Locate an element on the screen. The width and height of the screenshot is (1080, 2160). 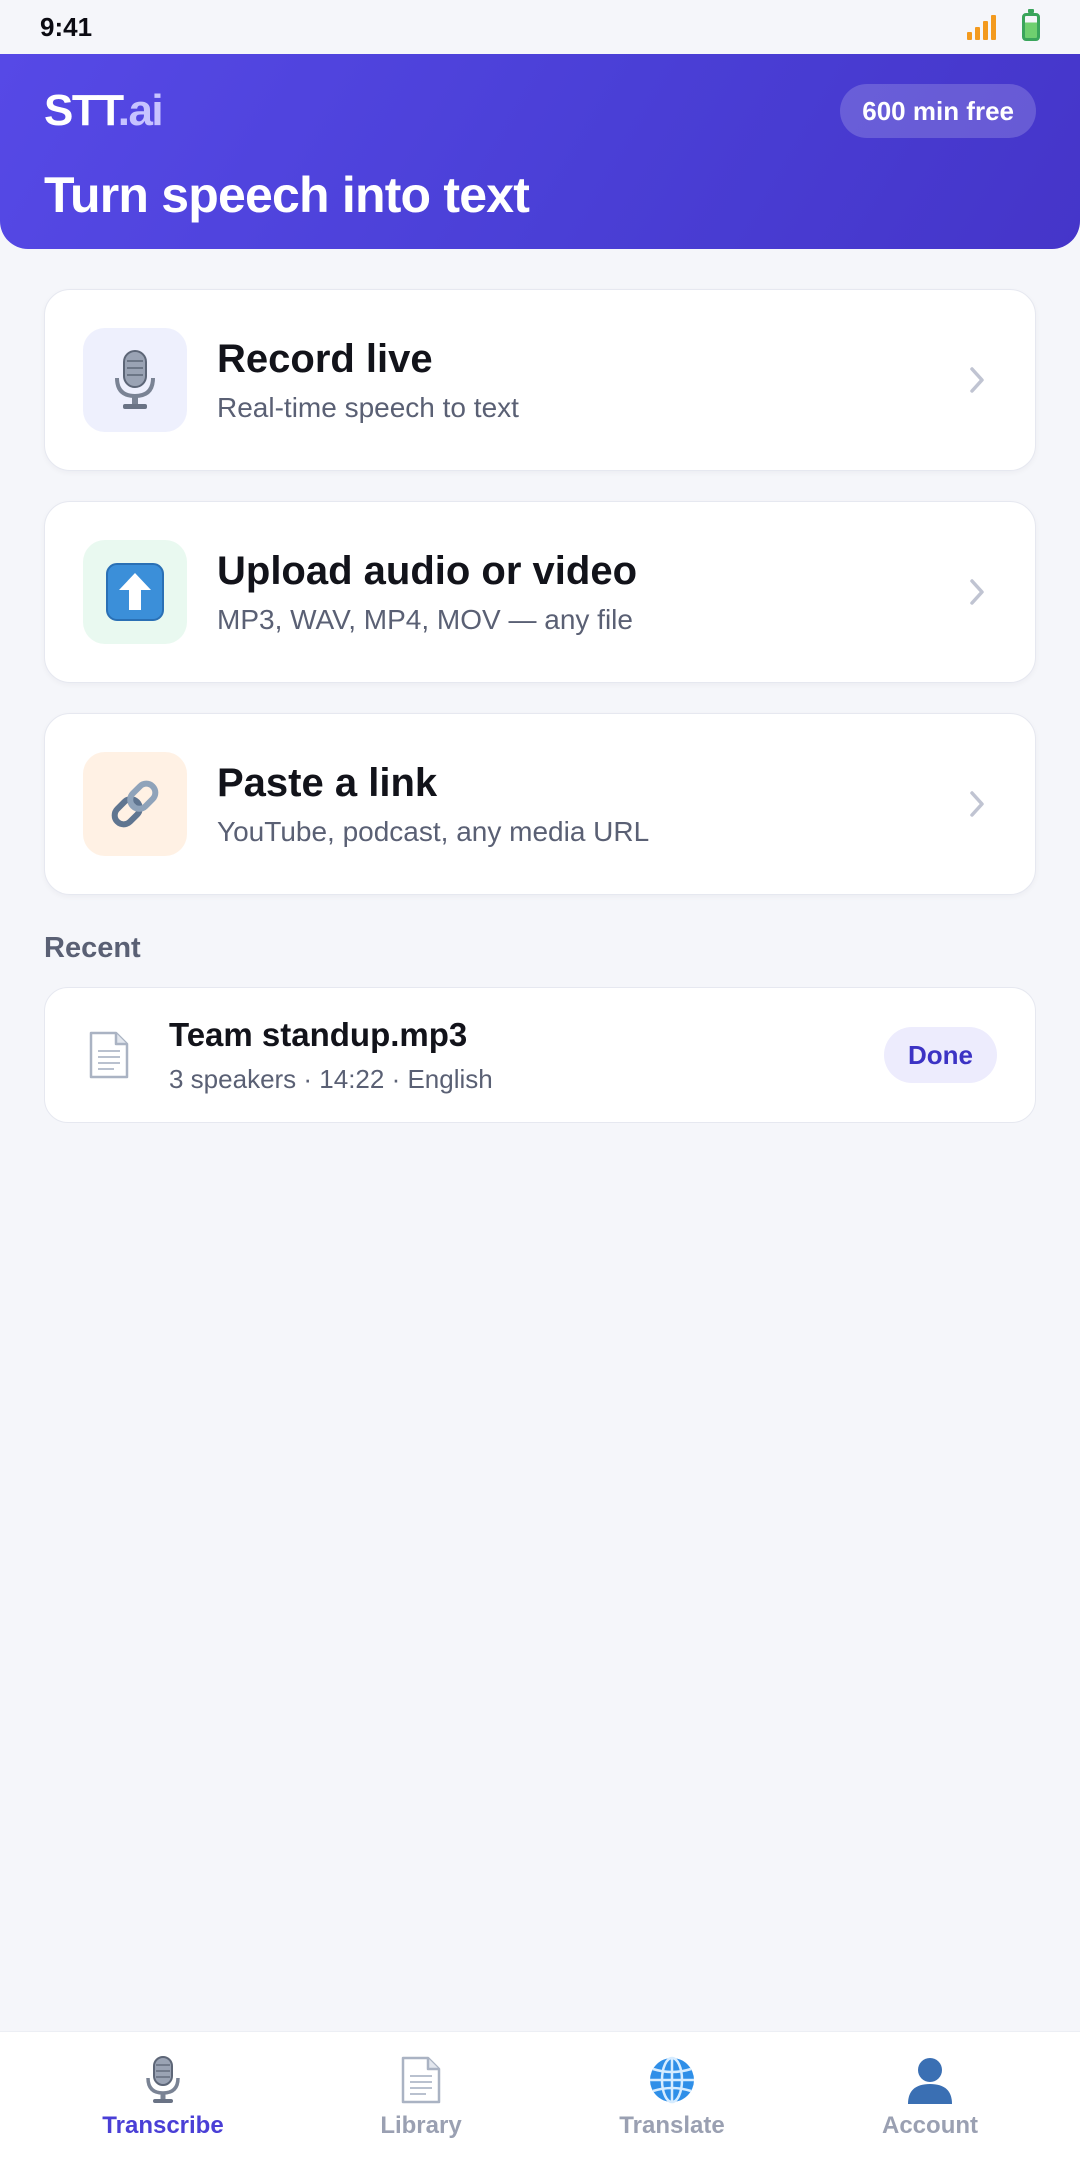
nav-item-transcribe: Transcribe is located at coordinates (163, 2097).